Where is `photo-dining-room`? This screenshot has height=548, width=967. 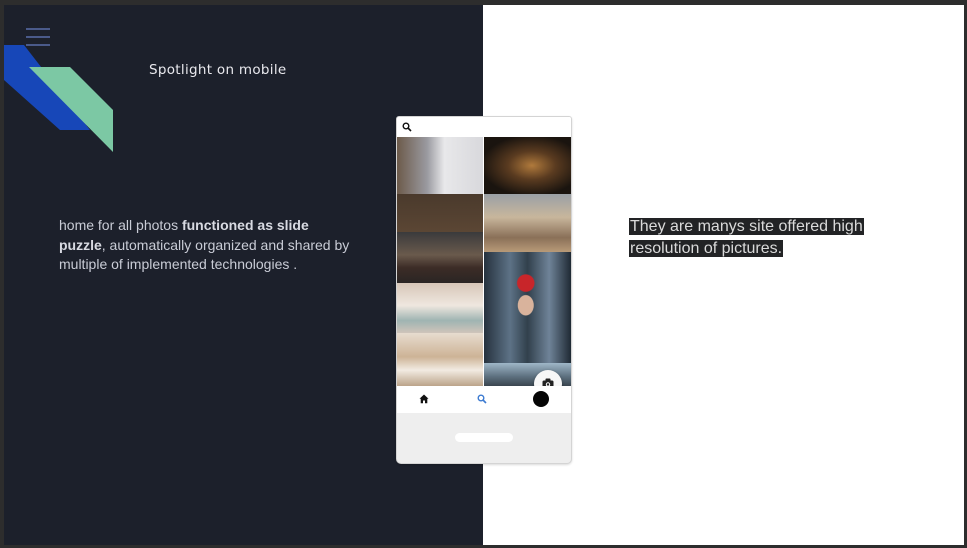 photo-dining-room is located at coordinates (440, 359).